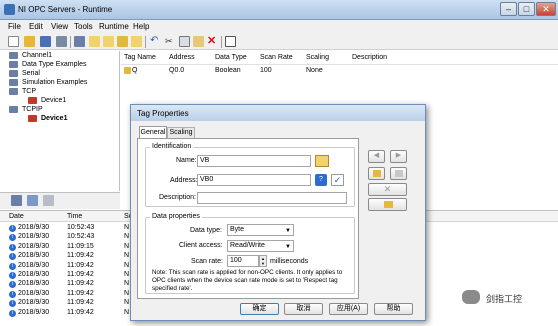  What do you see at coordinates (289, 261) in the screenshot?
I see `scan-rate-unit: milliseconds` at bounding box center [289, 261].